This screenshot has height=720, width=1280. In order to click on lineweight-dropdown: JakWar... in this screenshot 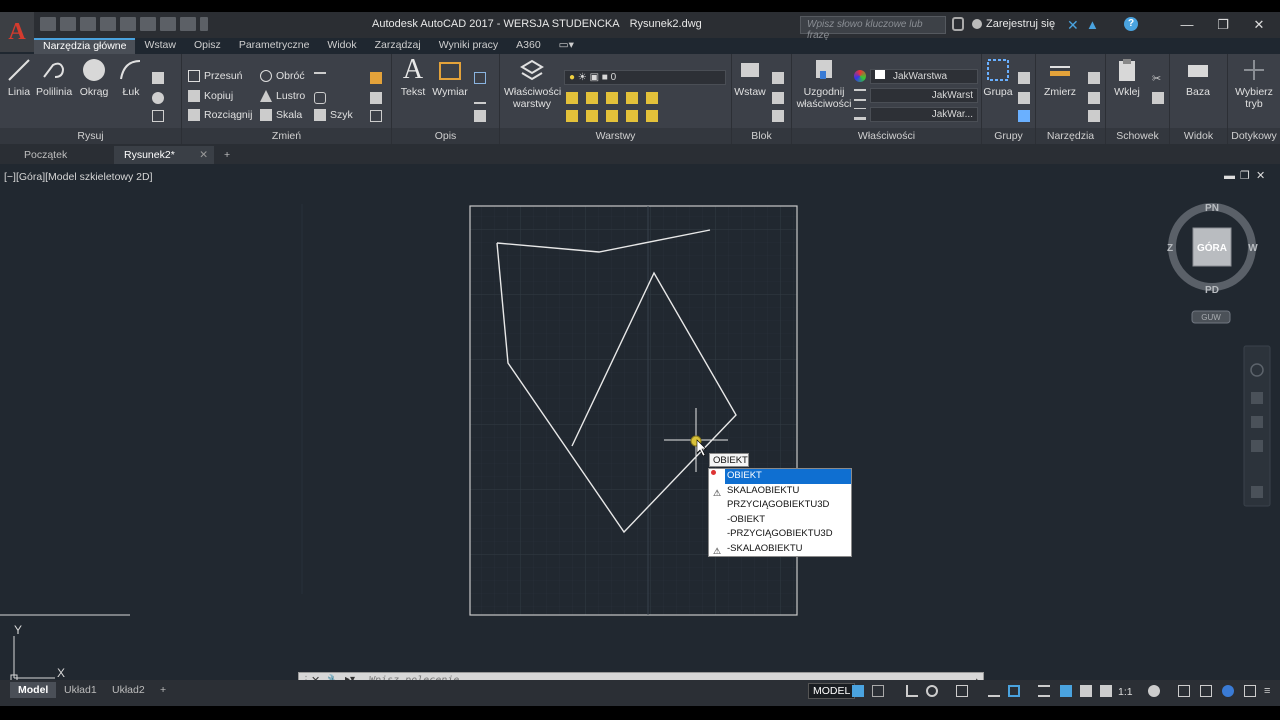, I will do `click(924, 114)`.